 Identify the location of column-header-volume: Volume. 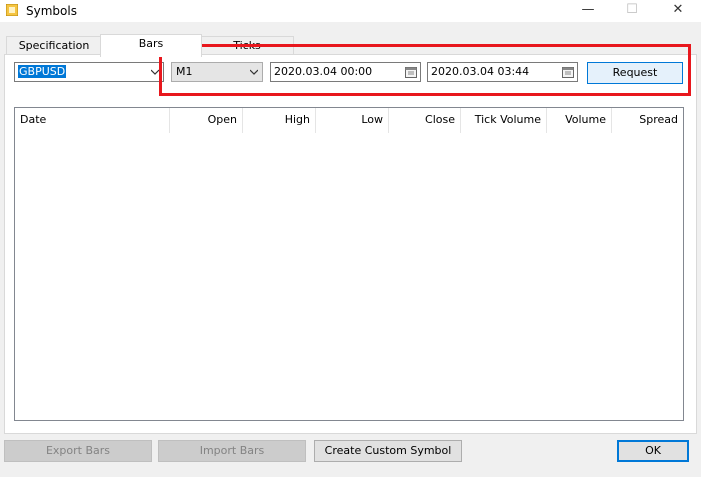
(579, 120).